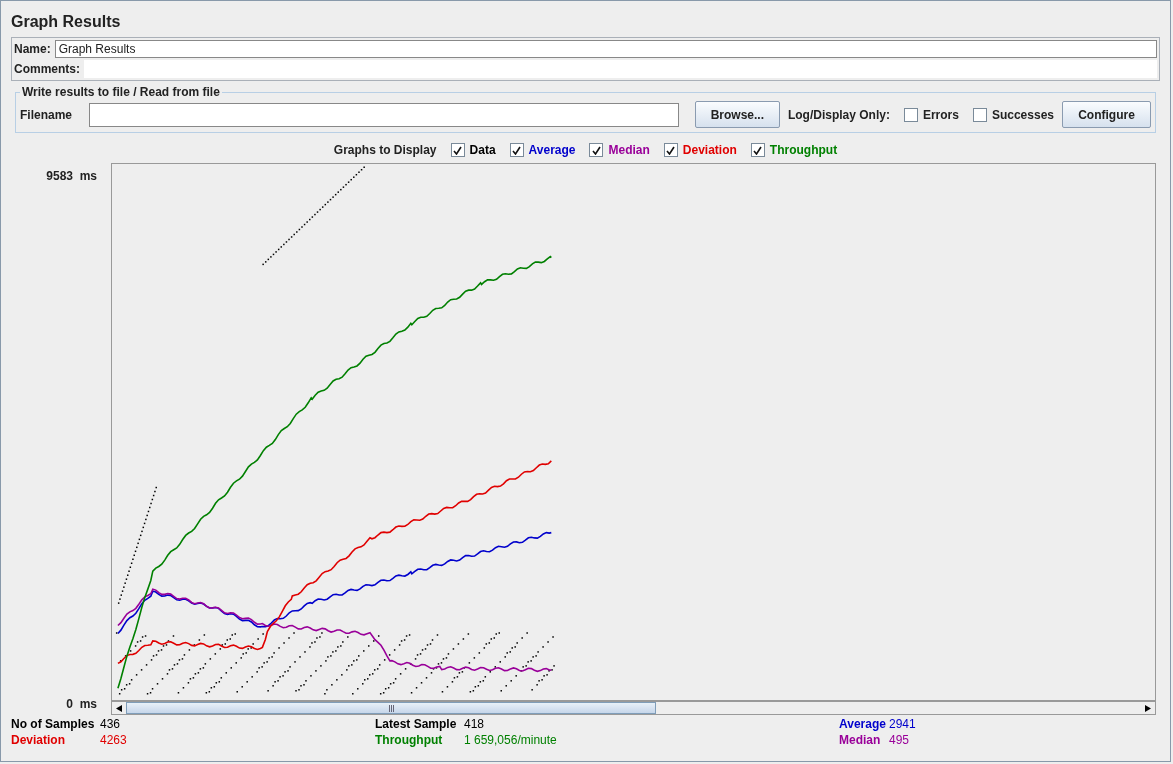 The height and width of the screenshot is (764, 1173). Describe the element at coordinates (81, 704) in the screenshot. I see `y-min-label: 0 ms` at that location.